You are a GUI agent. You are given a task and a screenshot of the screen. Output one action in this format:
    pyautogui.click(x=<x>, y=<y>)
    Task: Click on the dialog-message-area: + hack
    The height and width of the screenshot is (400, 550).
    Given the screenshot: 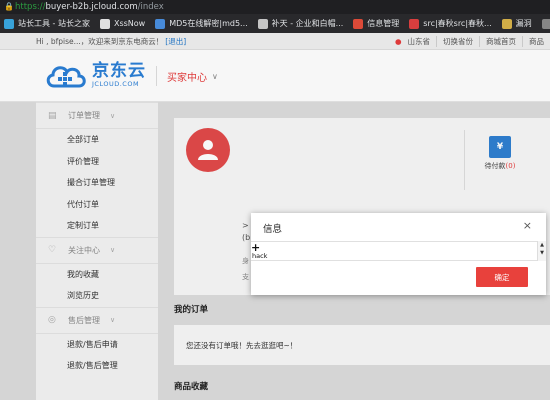 What is the action you would take?
    pyautogui.click(x=394, y=251)
    